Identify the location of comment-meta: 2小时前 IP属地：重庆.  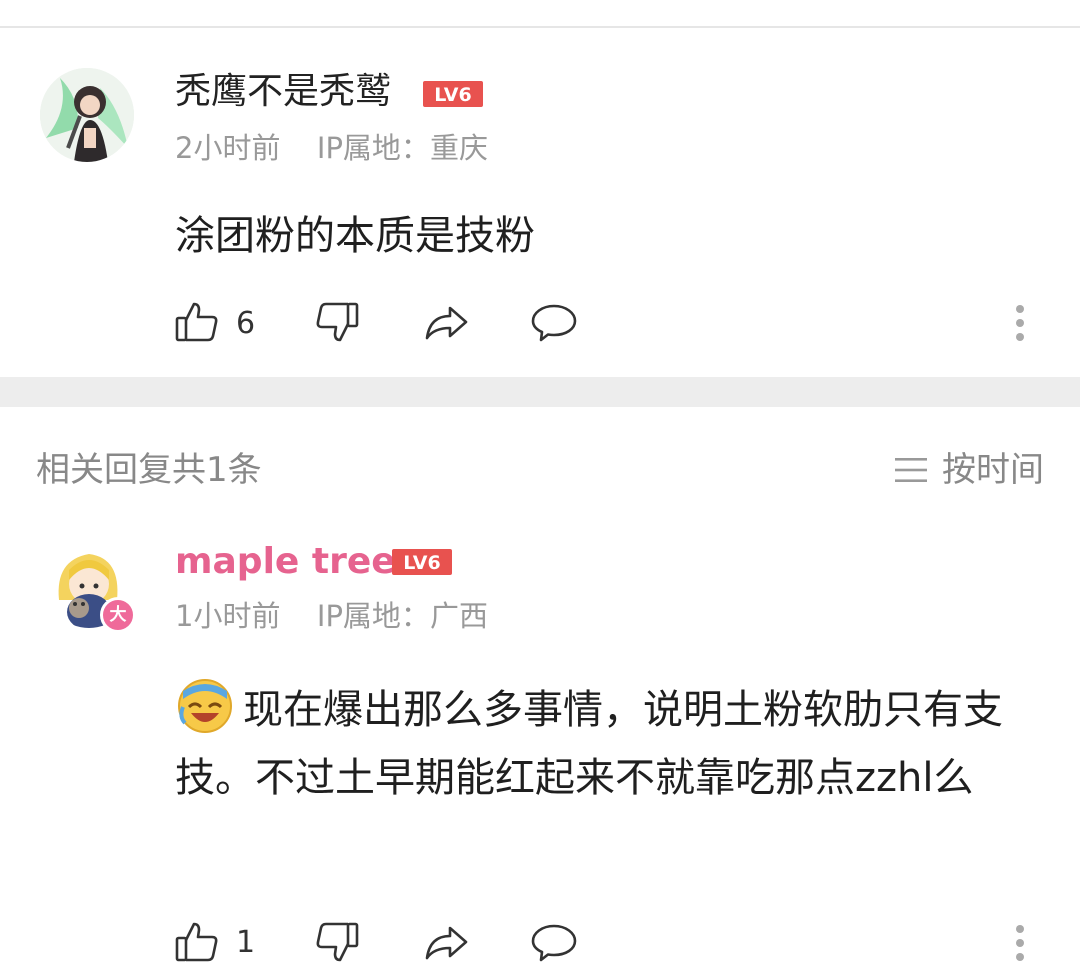
(331, 148).